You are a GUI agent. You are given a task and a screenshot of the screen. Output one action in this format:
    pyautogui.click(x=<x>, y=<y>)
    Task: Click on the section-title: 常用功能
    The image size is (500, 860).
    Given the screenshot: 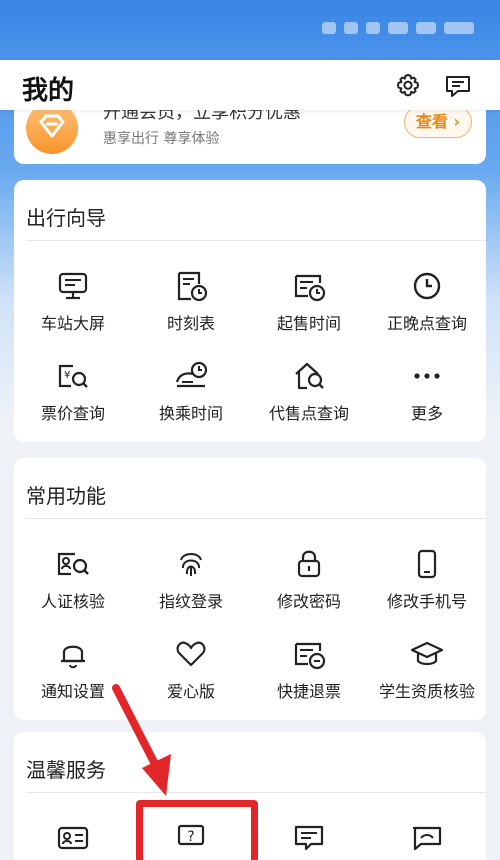 What is the action you would take?
    pyautogui.click(x=66, y=496)
    